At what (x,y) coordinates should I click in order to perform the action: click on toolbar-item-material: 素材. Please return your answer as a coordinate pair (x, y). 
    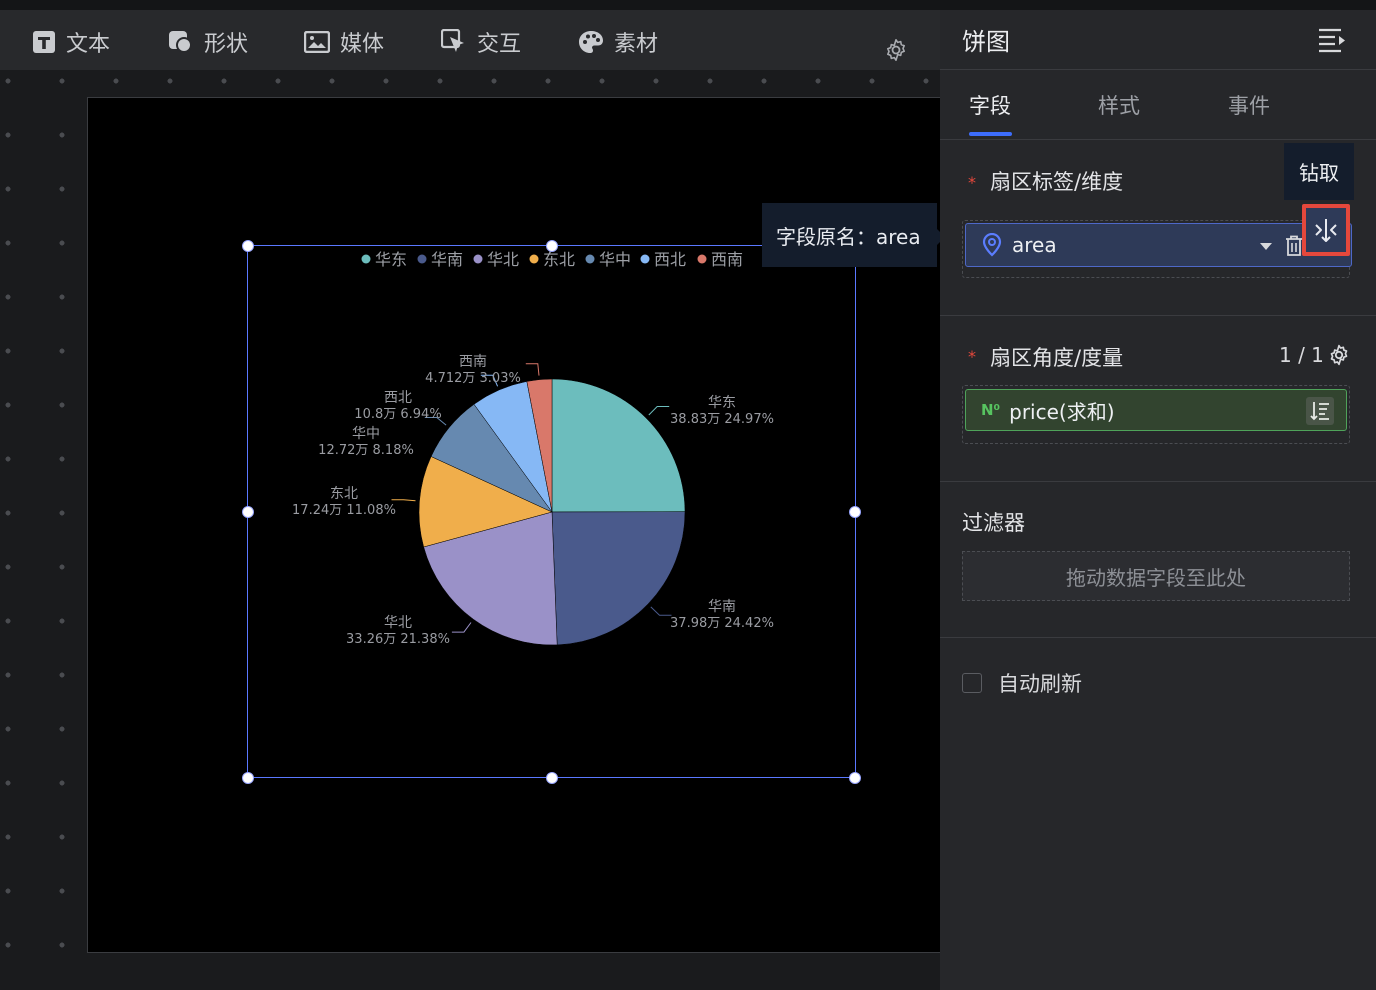
    Looking at the image, I should click on (618, 42).